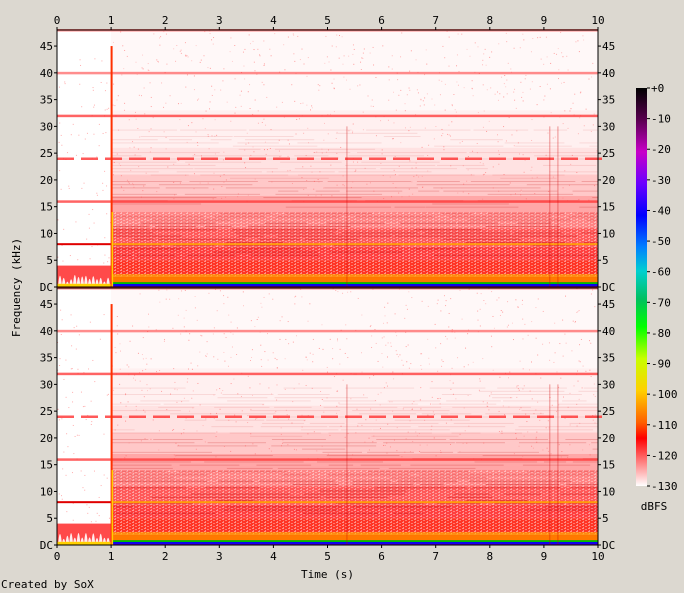 Image resolution: width=684 pixels, height=593 pixels. Describe the element at coordinates (608, 287) in the screenshot. I see `y-tick-label: DC` at that location.